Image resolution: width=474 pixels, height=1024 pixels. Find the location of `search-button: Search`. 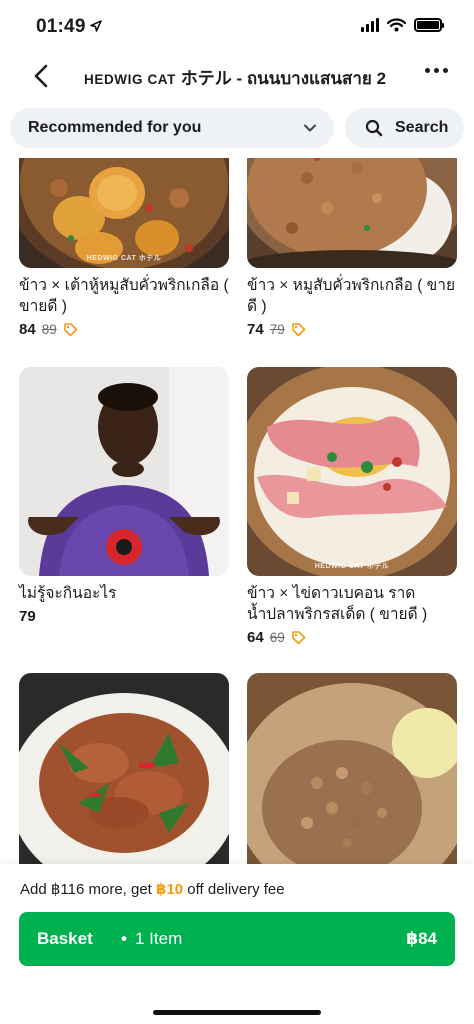

search-button: Search is located at coordinates (404, 128).